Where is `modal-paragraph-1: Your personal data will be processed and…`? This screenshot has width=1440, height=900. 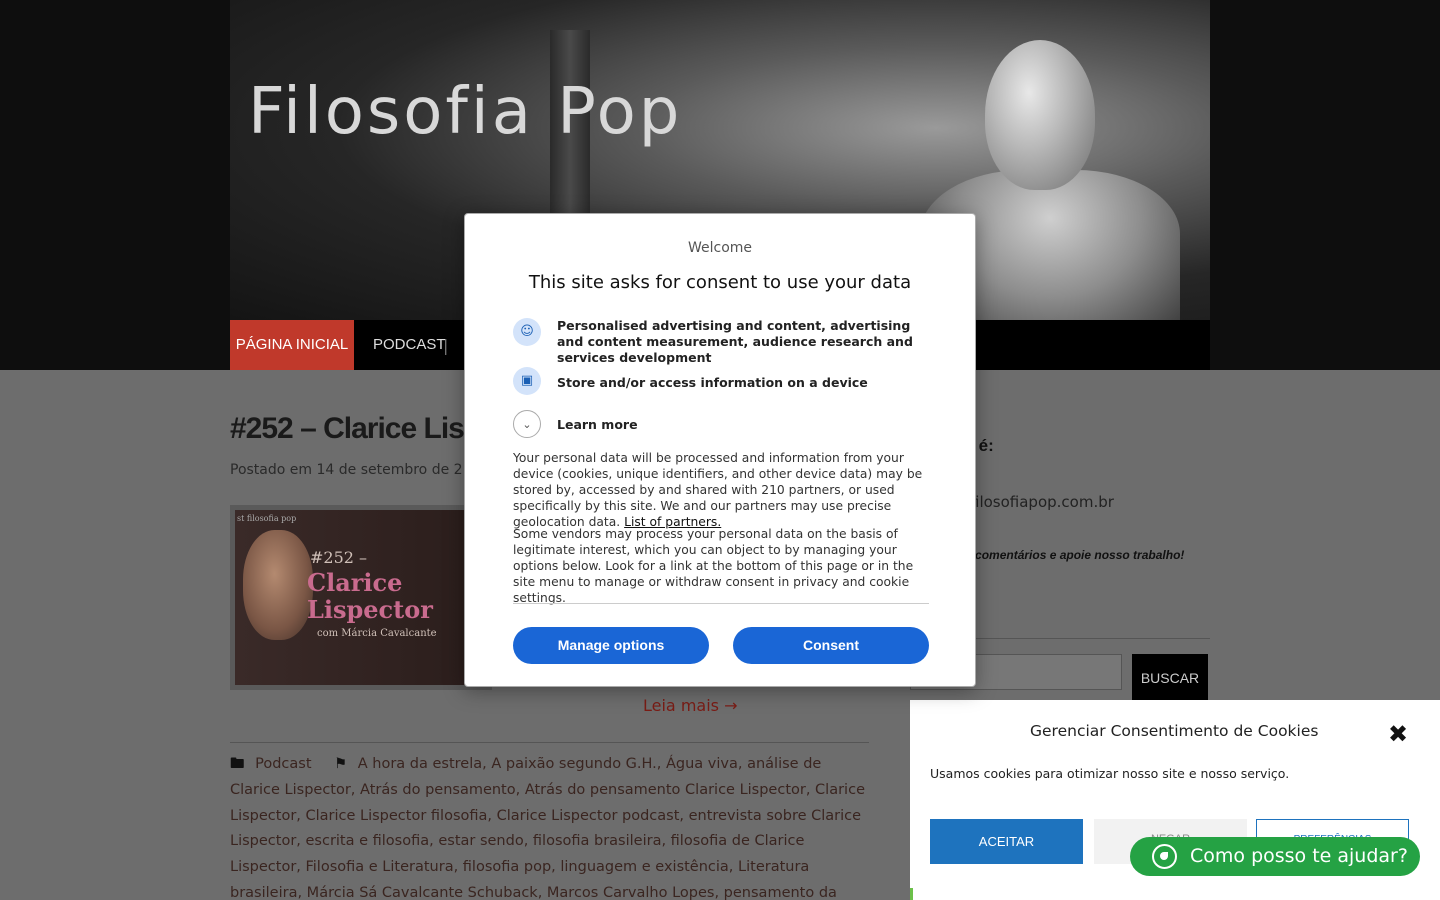
modal-paragraph-1: Your personal data will be processed and… is located at coordinates (722, 490).